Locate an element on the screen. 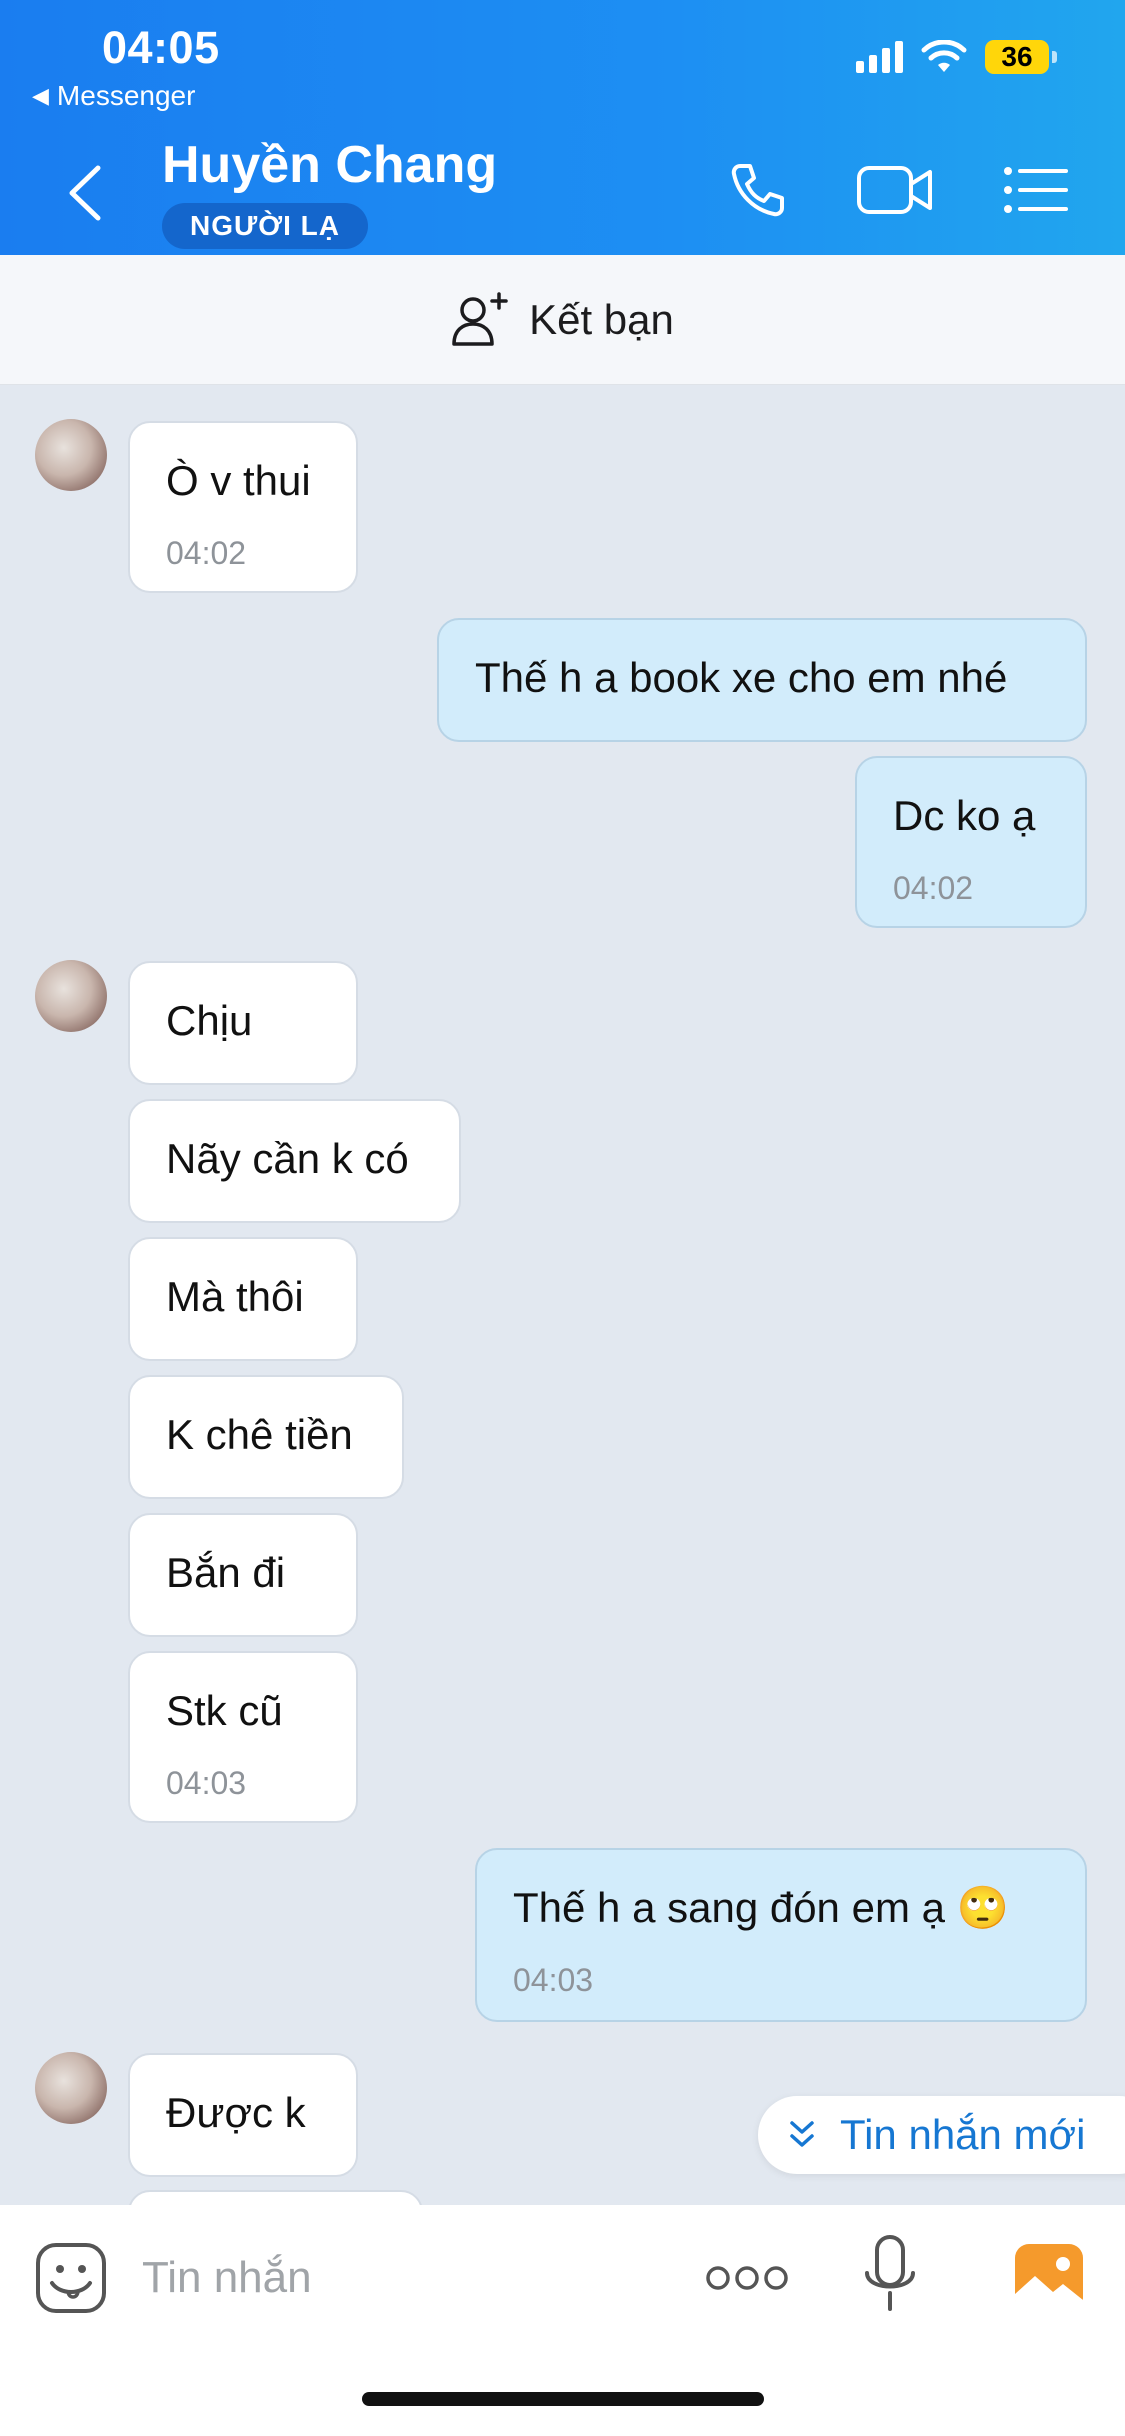  message-text: Được k is located at coordinates (236, 2112).